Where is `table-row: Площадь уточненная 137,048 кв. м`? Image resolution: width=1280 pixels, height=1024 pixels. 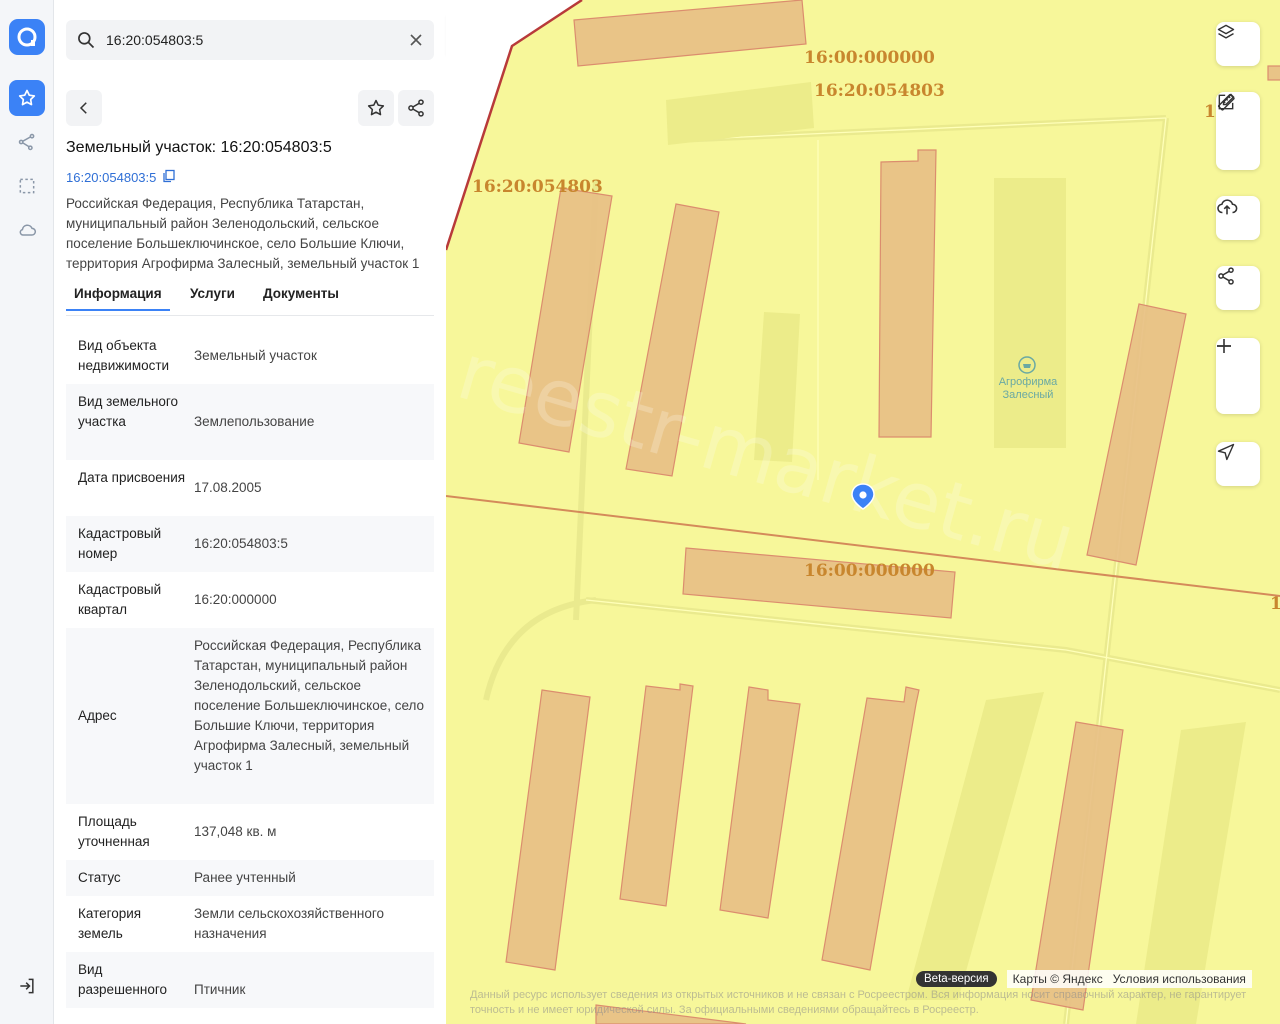 table-row: Площадь уточненная 137,048 кв. м is located at coordinates (250, 832).